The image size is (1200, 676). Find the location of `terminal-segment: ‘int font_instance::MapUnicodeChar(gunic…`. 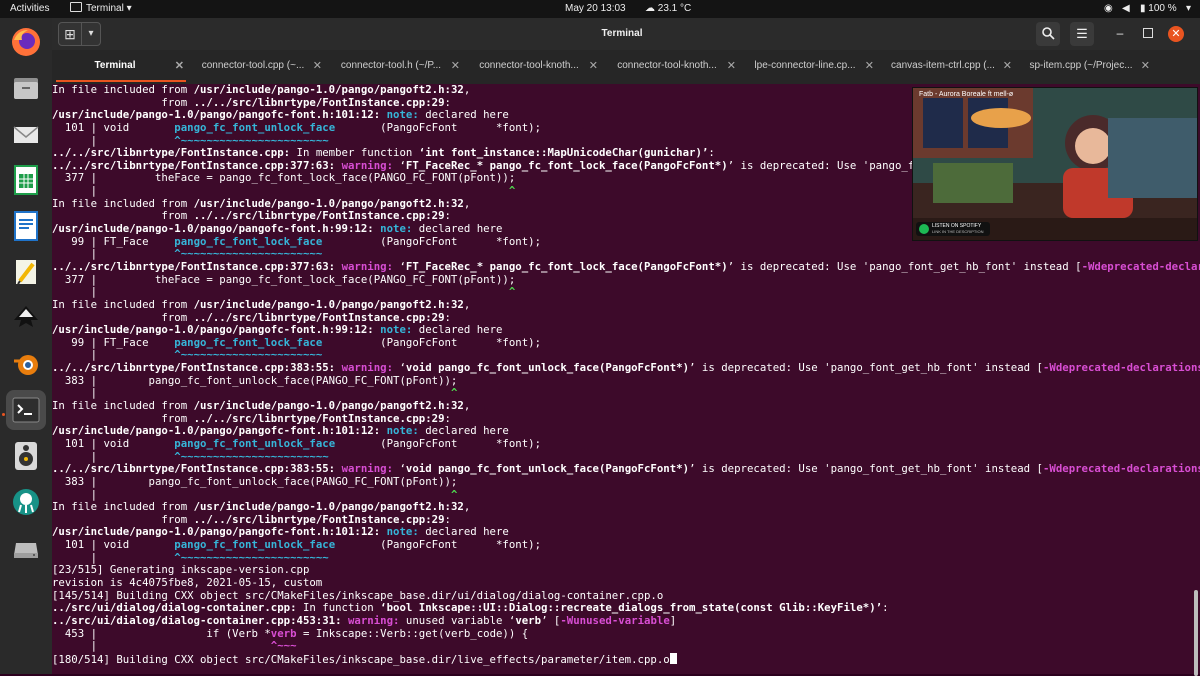

terminal-segment: ‘int font_instance::MapUnicodeChar(gunic… is located at coordinates (563, 153).